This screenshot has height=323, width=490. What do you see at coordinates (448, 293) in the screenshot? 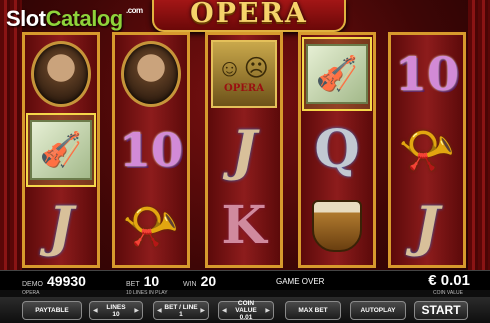
I see `coin-value-caption: COIN VALUE` at bounding box center [448, 293].